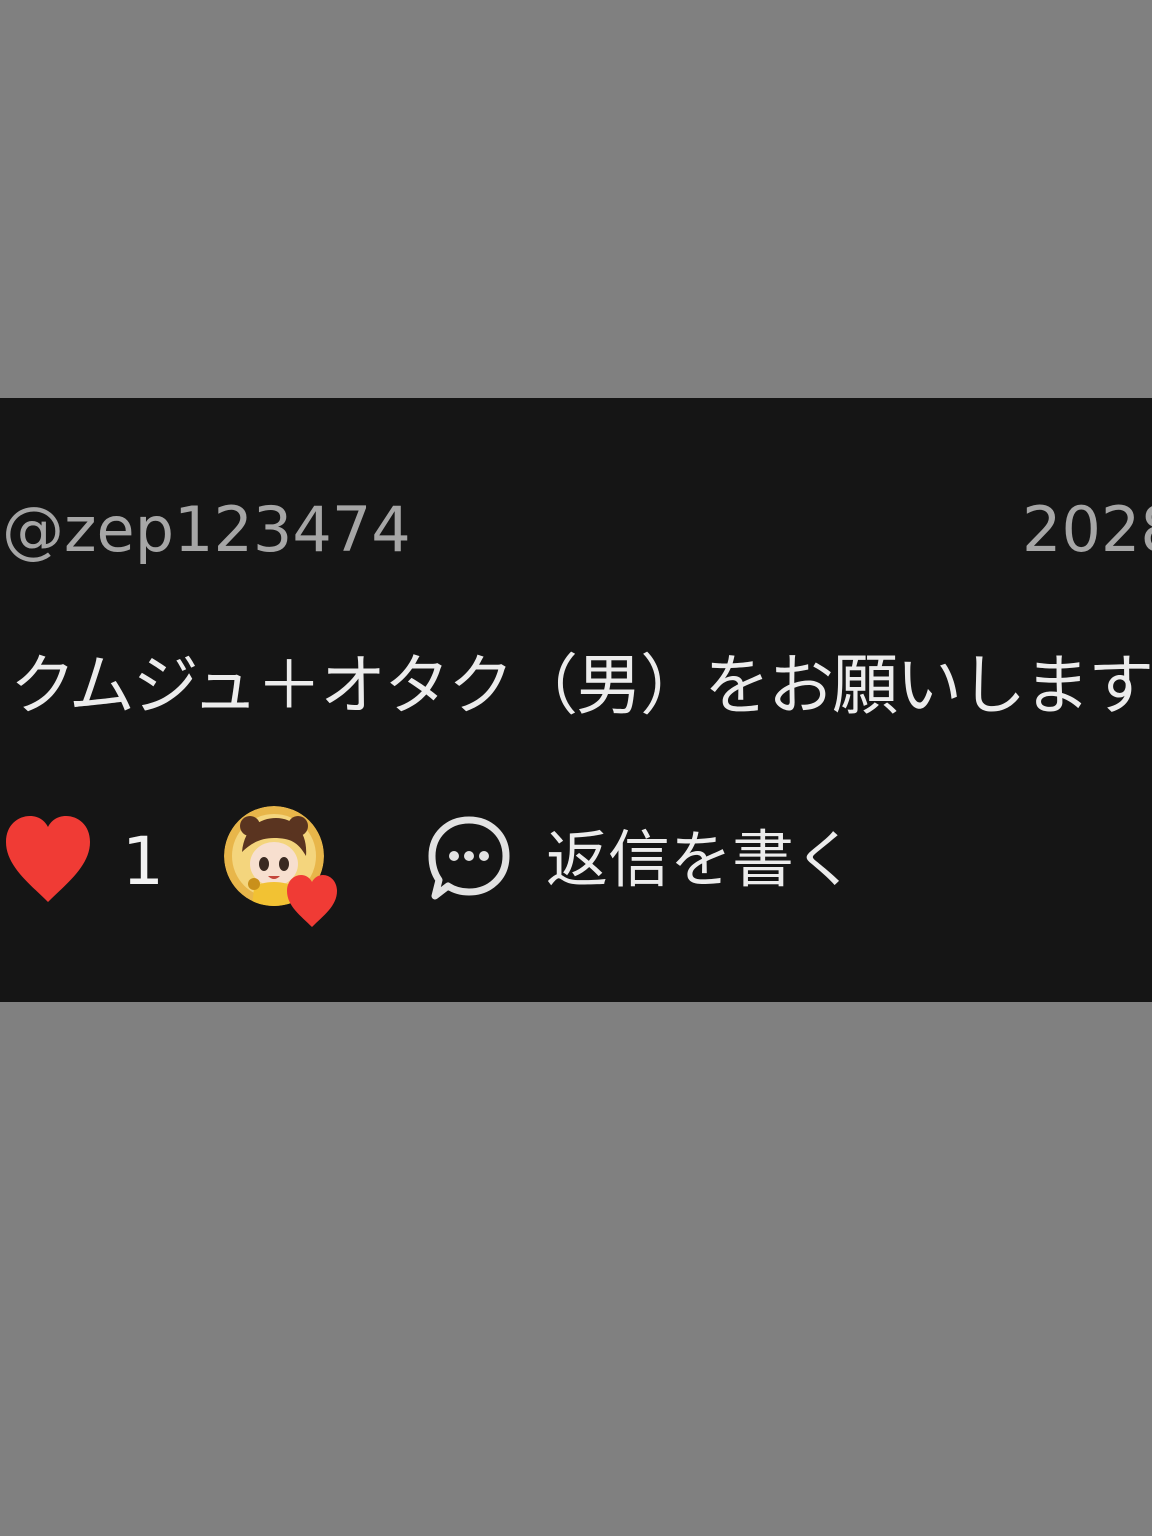  I want to click on heart-icon, so click(48, 859).